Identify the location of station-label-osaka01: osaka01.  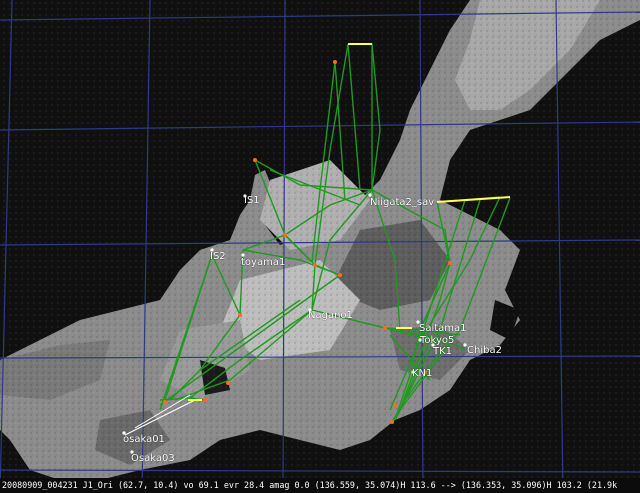
(144, 439).